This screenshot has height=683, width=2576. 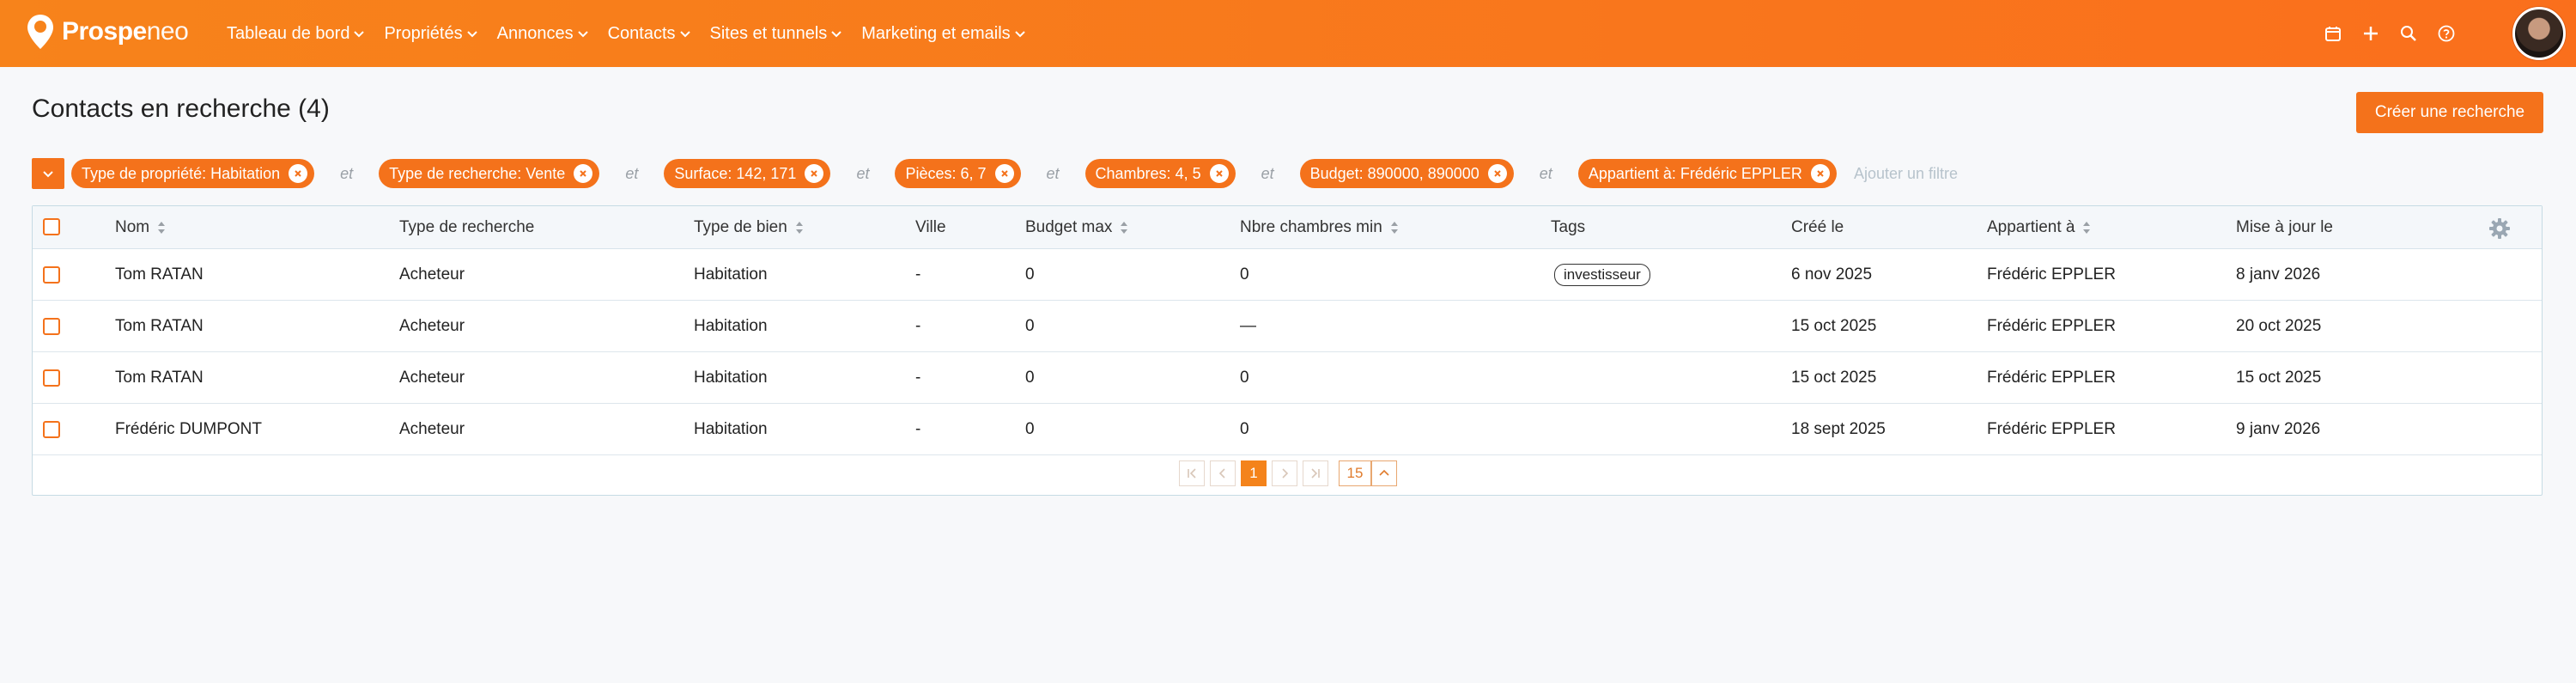 I want to click on filter-chip-chambres: Chambres: 4, 5, so click(x=1160, y=173).